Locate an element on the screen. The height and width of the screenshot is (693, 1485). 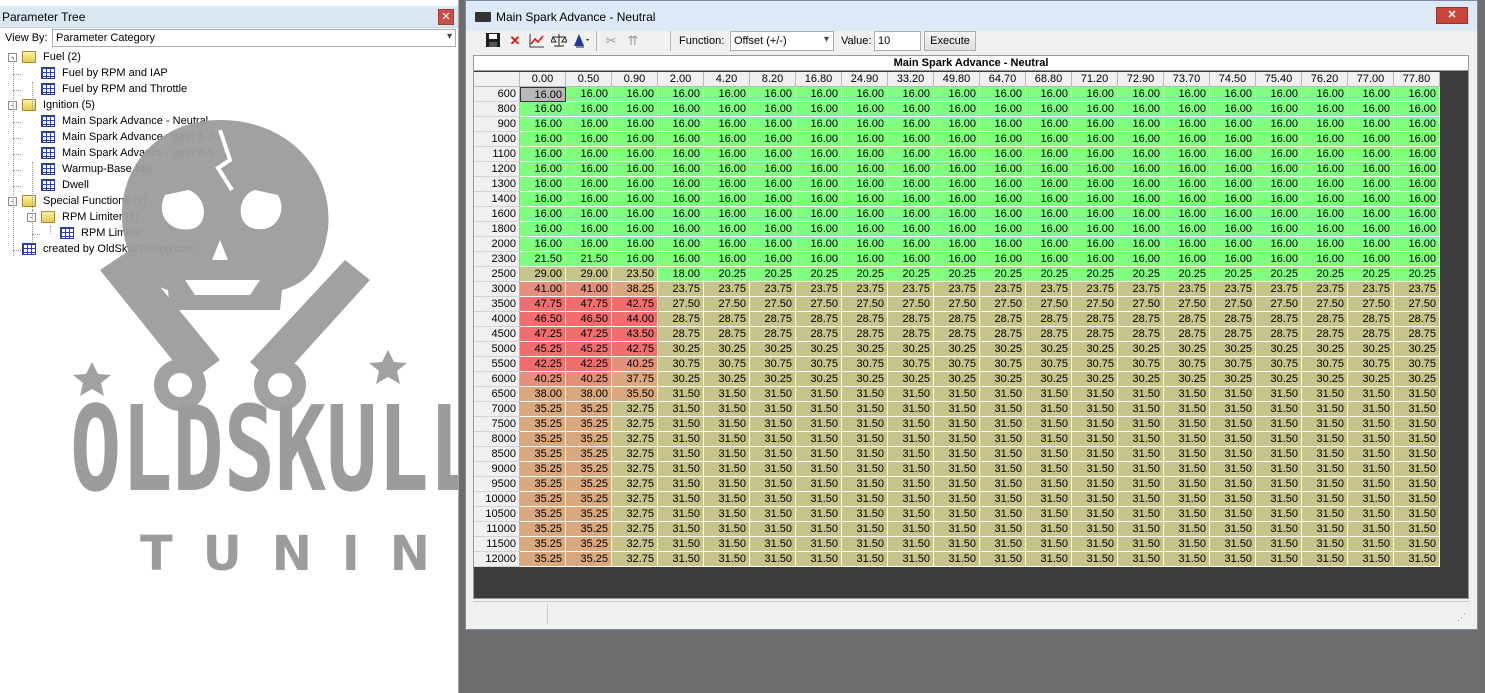
table-cell: 47.25 is located at coordinates (589, 334).